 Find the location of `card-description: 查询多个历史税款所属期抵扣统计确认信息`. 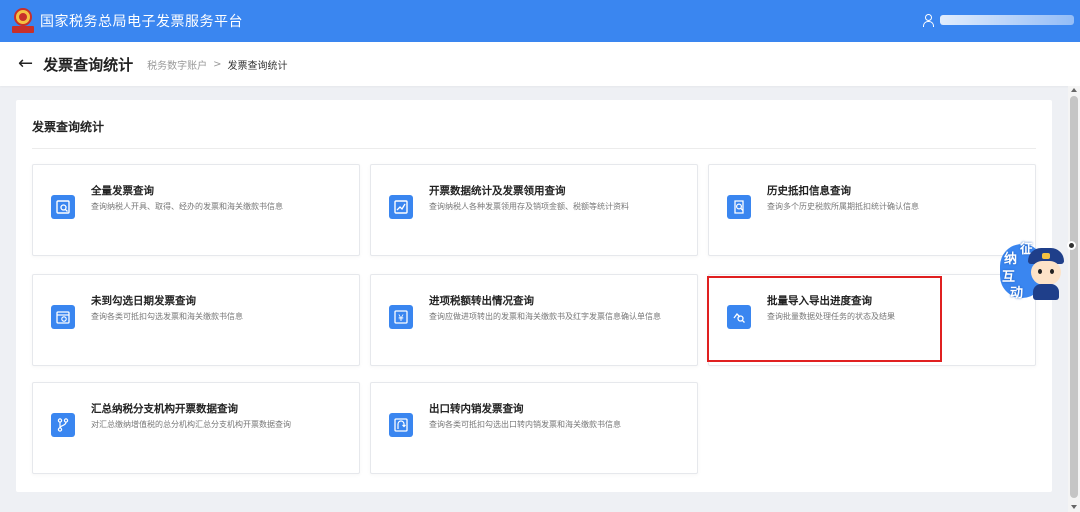

card-description: 查询多个历史税款所属期抵扣统计确认信息 is located at coordinates (843, 206).